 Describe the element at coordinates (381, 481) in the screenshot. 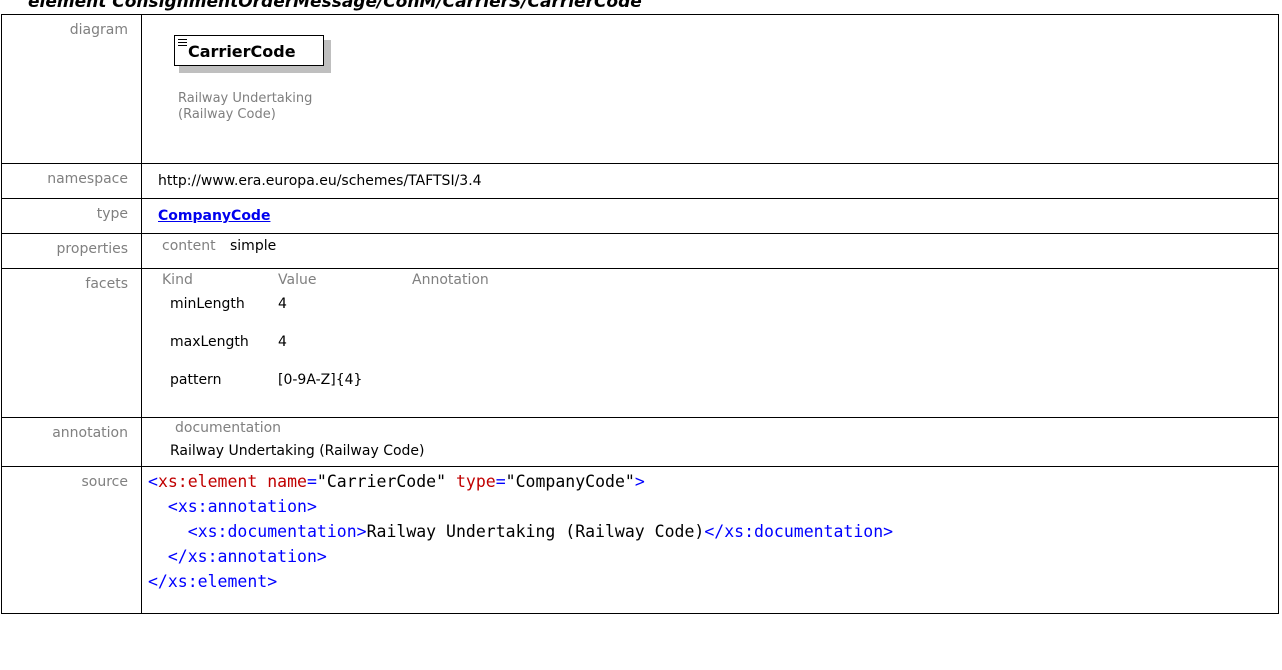

I see `xml-attr-name-value: "CarrierCode"` at that location.